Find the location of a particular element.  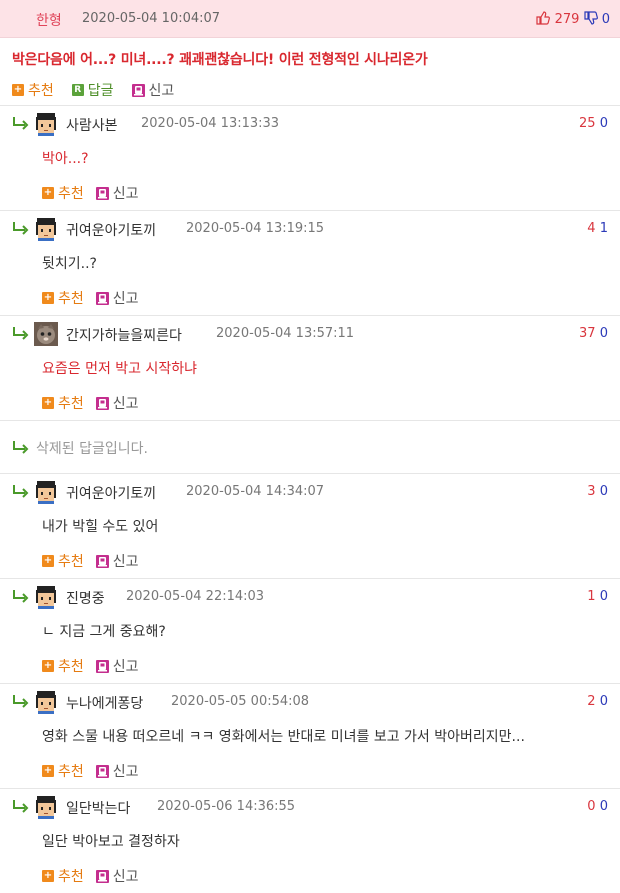

thumbs-down-icon is located at coordinates (590, 18).